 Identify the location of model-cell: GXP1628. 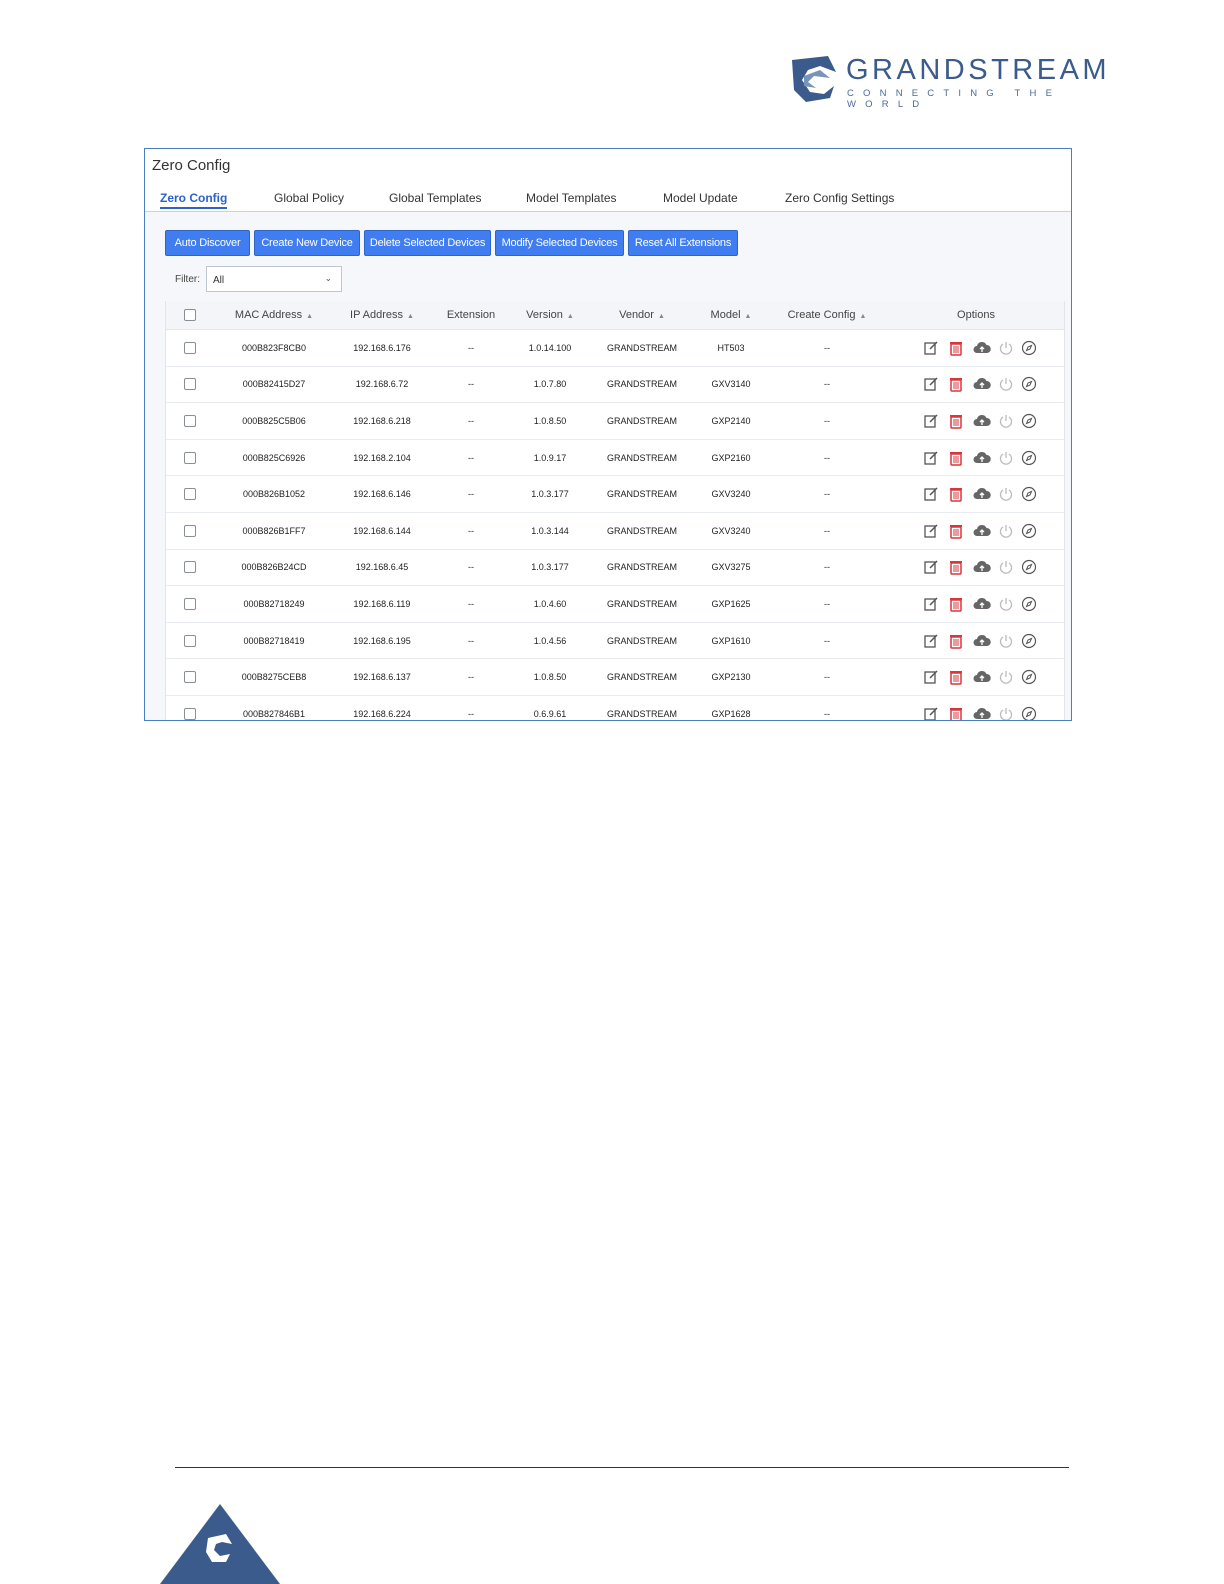
(731, 713).